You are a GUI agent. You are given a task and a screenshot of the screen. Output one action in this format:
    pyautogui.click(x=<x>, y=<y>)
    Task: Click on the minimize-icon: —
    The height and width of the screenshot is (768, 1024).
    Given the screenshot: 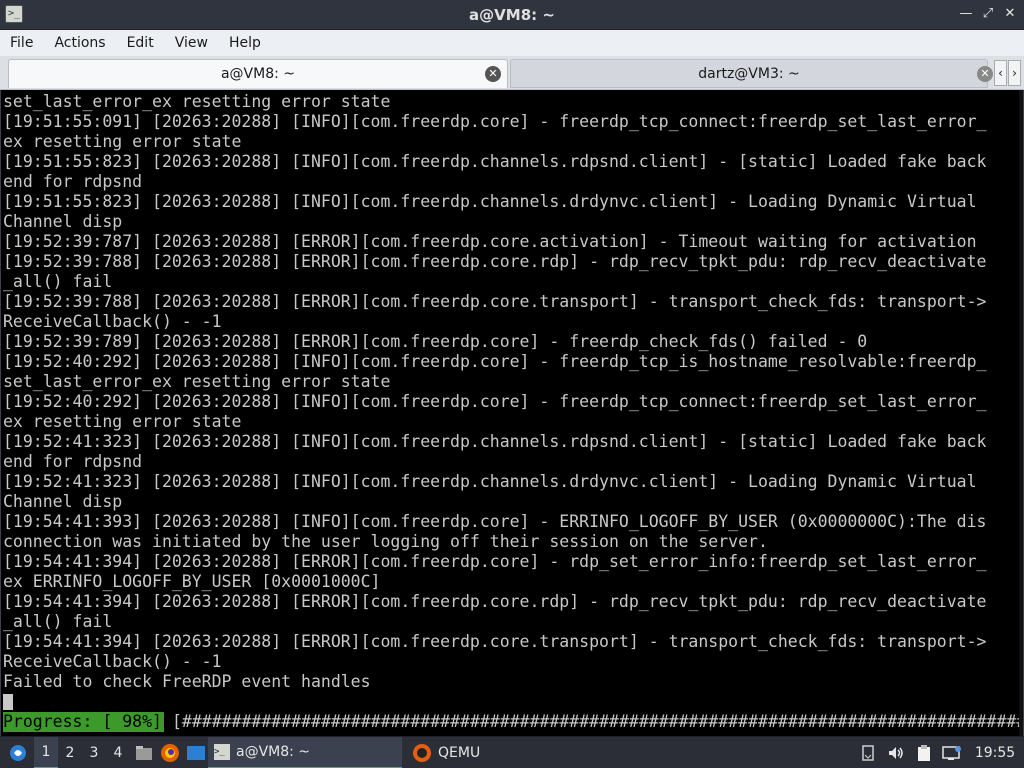 What is the action you would take?
    pyautogui.click(x=966, y=14)
    